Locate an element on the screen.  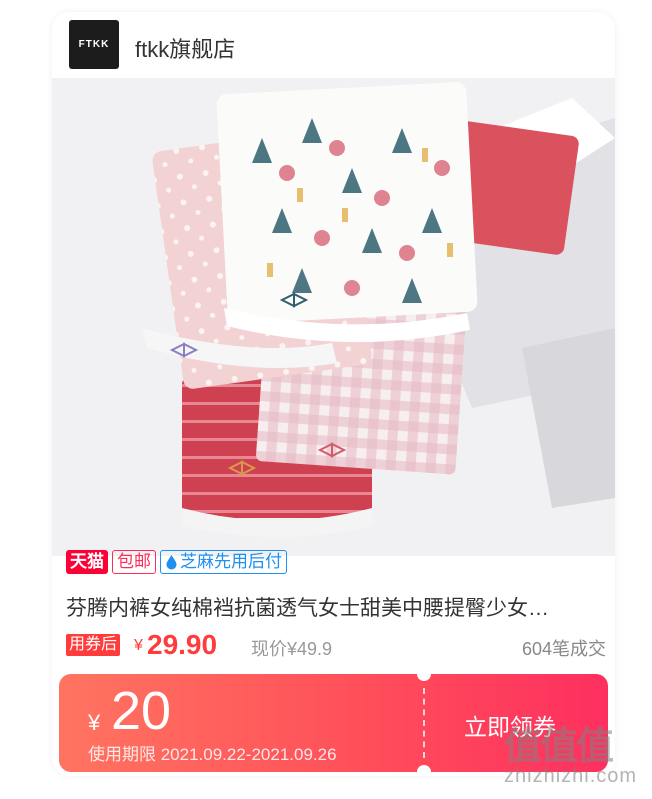
price: 29.90 is located at coordinates (182, 644).